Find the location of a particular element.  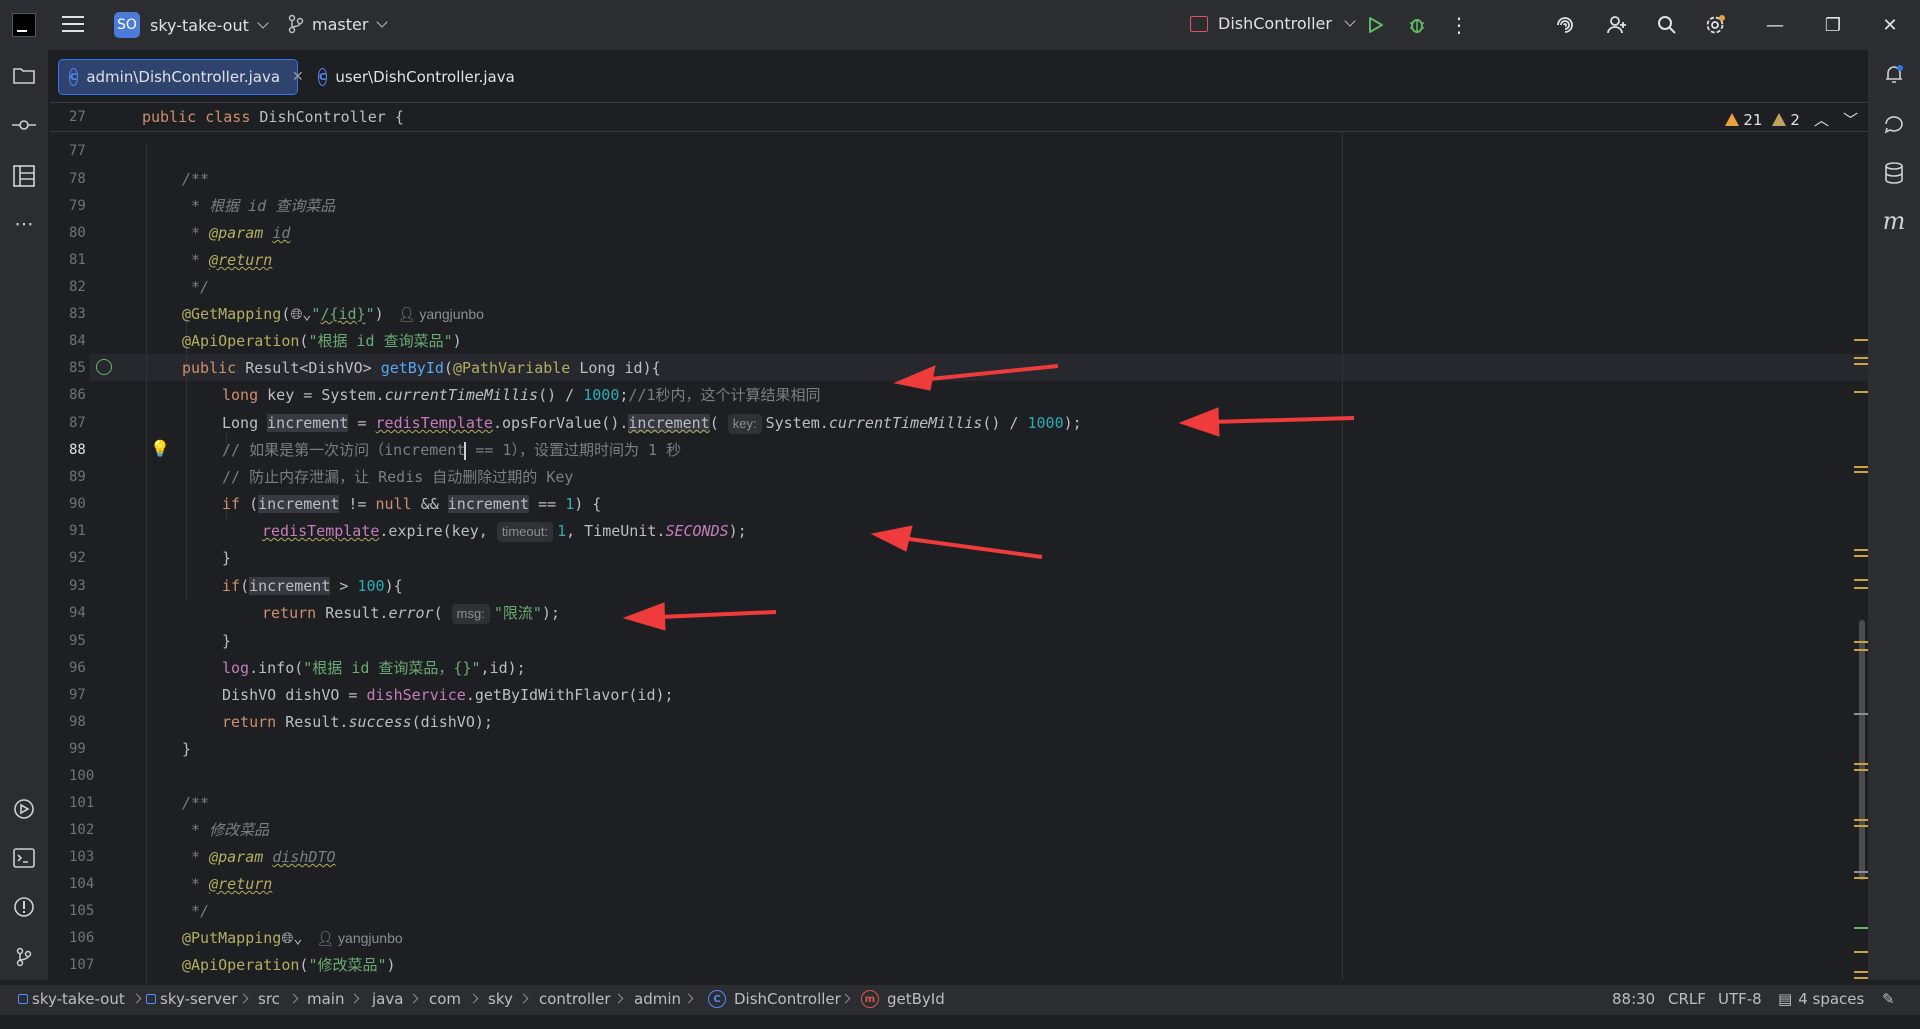

project-folder-icon is located at coordinates (24, 75).